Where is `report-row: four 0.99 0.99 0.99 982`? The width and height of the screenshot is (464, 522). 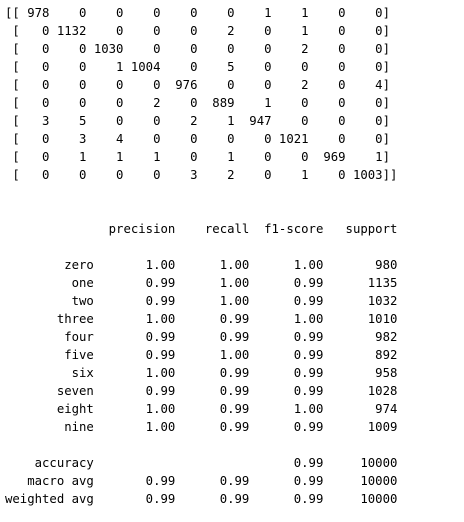 report-row: four 0.99 0.99 0.99 982 is located at coordinates (201, 337).